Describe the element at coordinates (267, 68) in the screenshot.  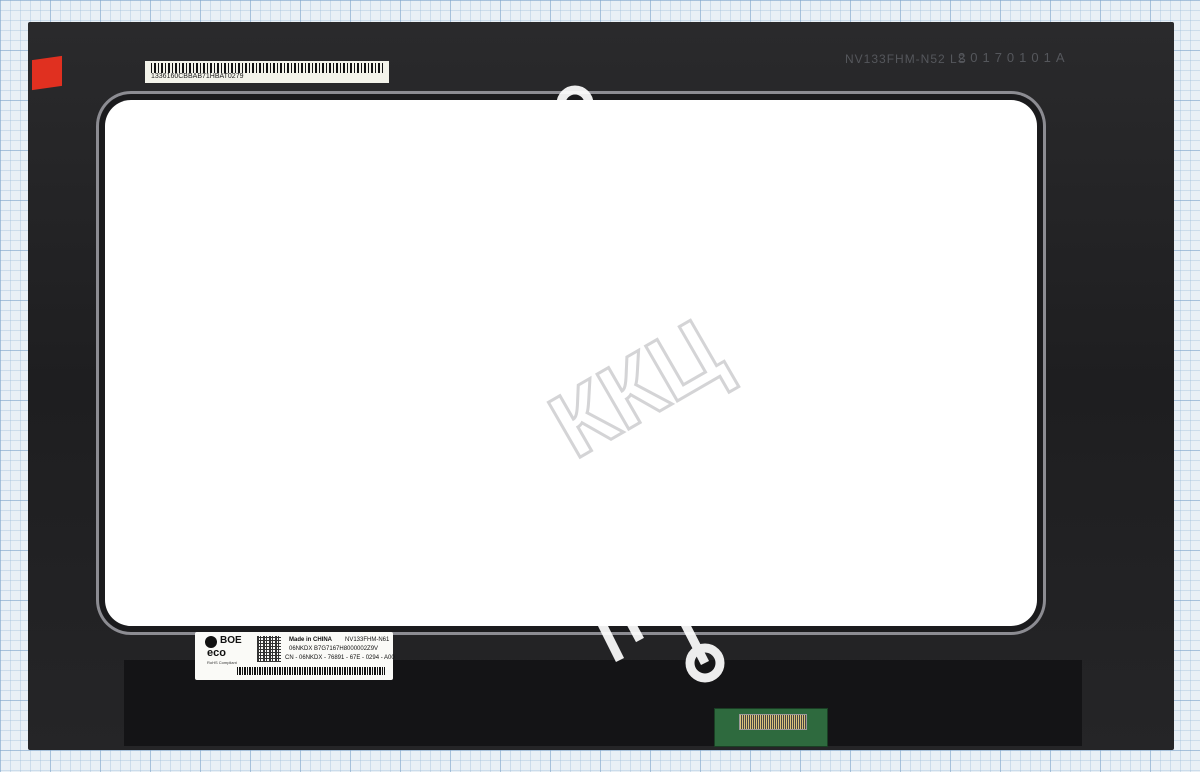
I see `barcode` at that location.